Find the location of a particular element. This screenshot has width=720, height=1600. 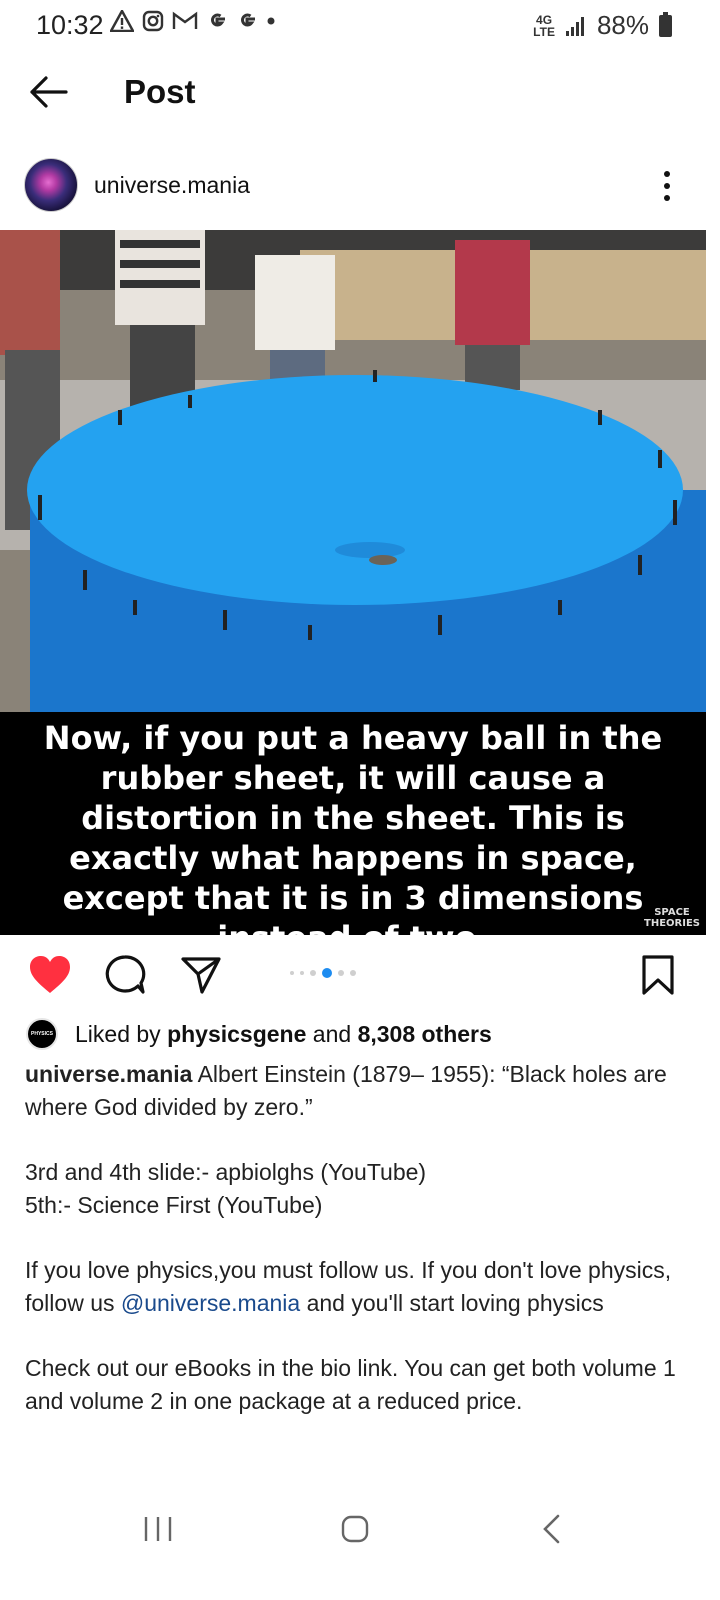

author-username: universe.mania is located at coordinates (172, 185).